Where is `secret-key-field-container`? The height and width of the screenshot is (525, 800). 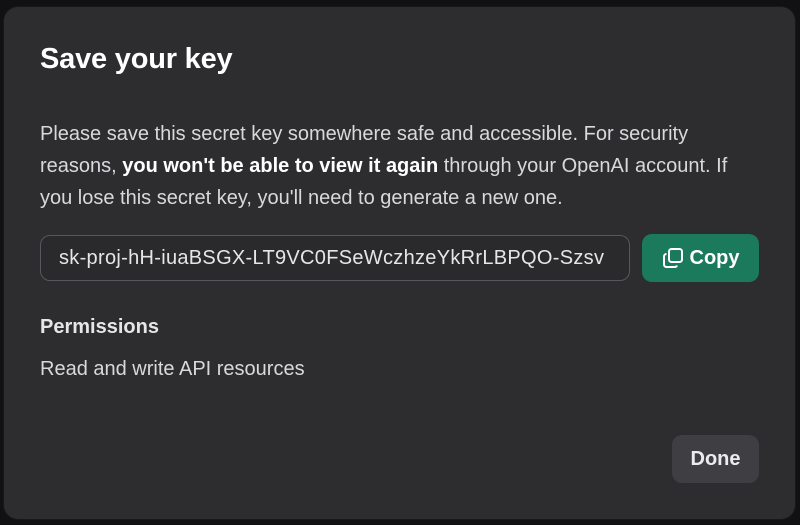 secret-key-field-container is located at coordinates (335, 258).